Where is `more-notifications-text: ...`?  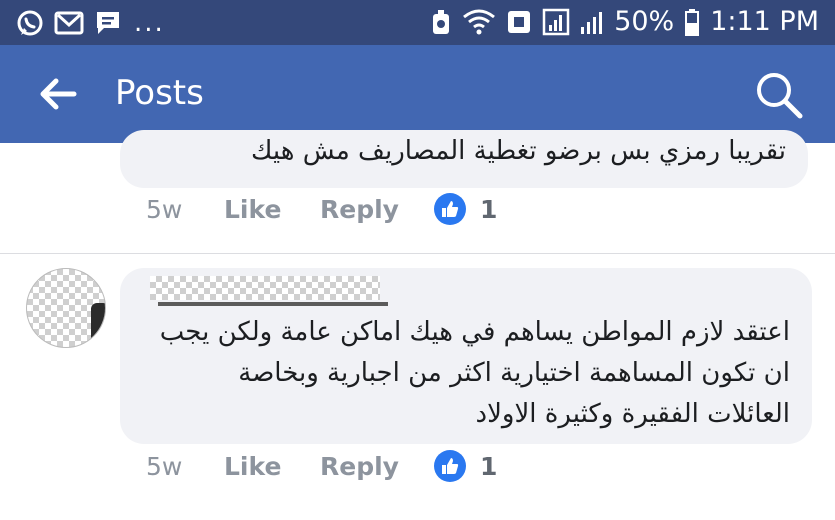 more-notifications-text: ... is located at coordinates (149, 23).